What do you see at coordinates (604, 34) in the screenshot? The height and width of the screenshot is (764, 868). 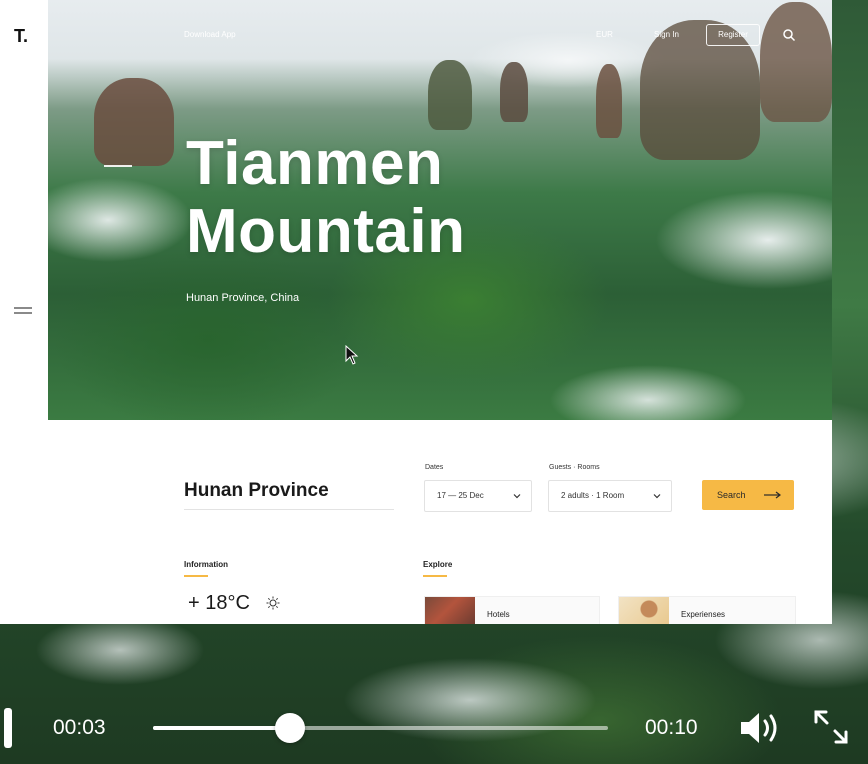 I see `currency-selector: EUR` at bounding box center [604, 34].